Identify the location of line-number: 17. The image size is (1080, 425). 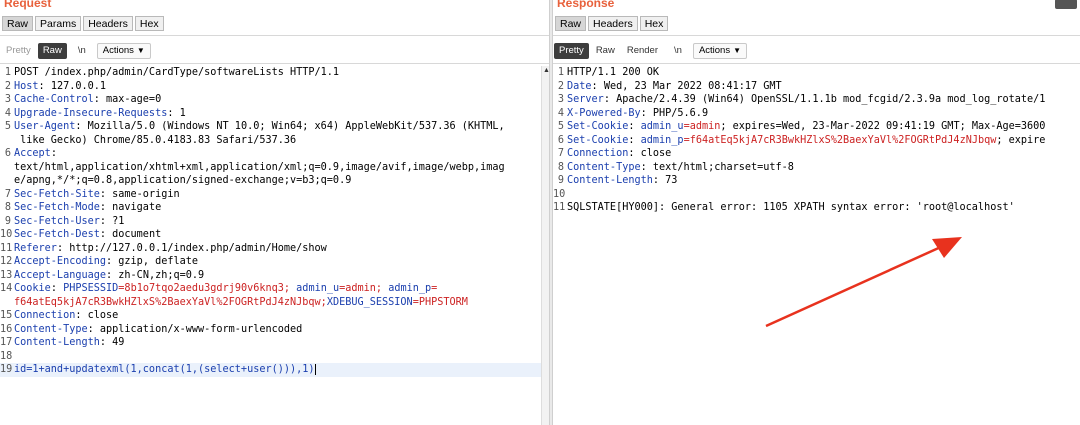
(6, 342).